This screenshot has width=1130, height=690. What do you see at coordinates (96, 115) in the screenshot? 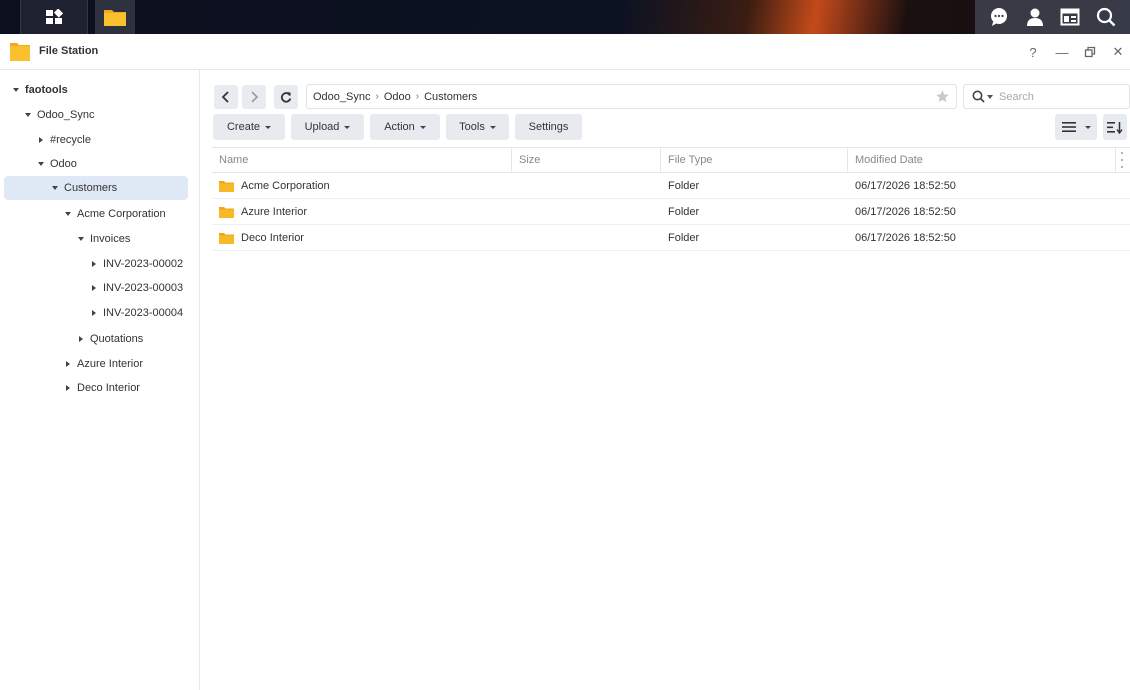
I see `tree-item-odoo-sync: Odoo_Sync` at bounding box center [96, 115].